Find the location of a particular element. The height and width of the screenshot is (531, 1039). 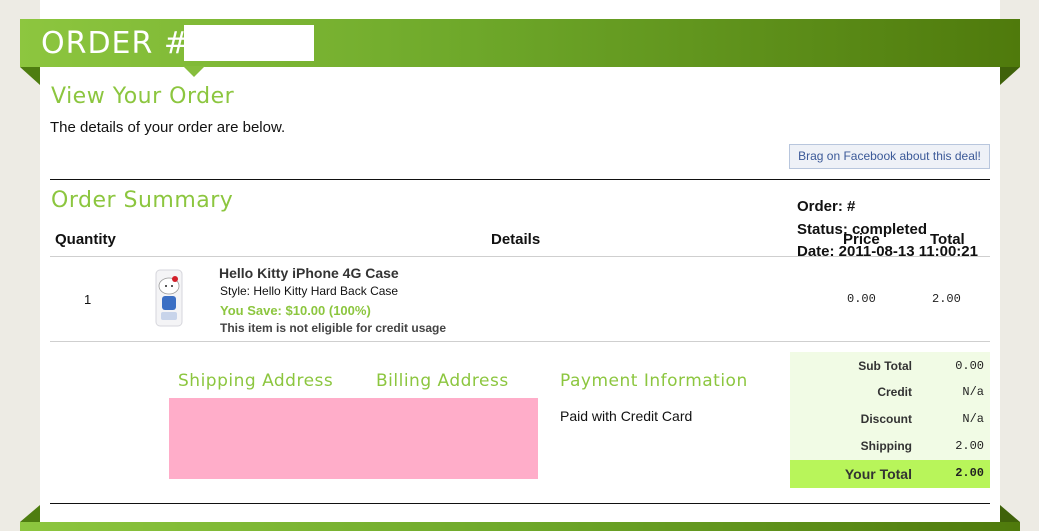

column-quantity: Quantity is located at coordinates (85, 239).